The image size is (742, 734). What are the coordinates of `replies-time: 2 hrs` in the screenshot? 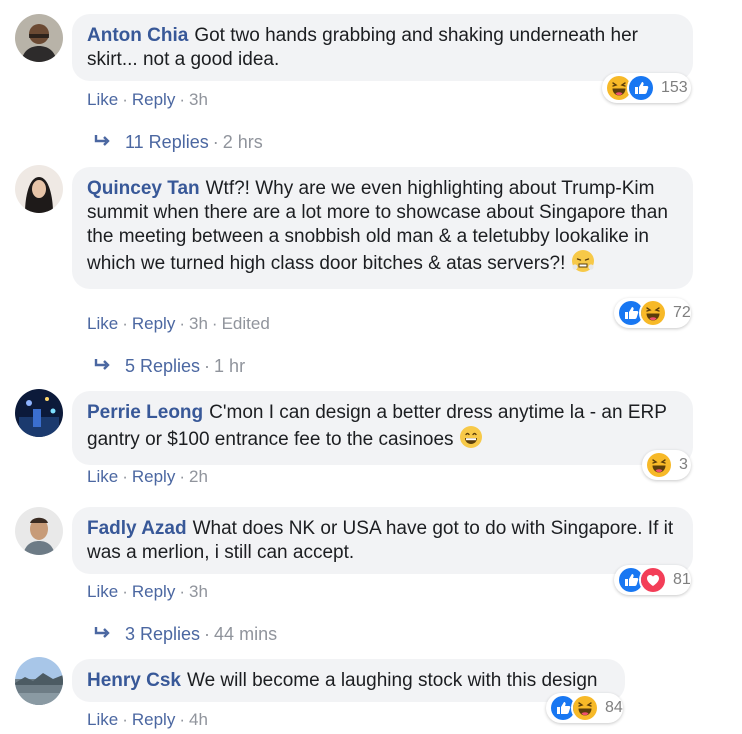 It's located at (242, 142).